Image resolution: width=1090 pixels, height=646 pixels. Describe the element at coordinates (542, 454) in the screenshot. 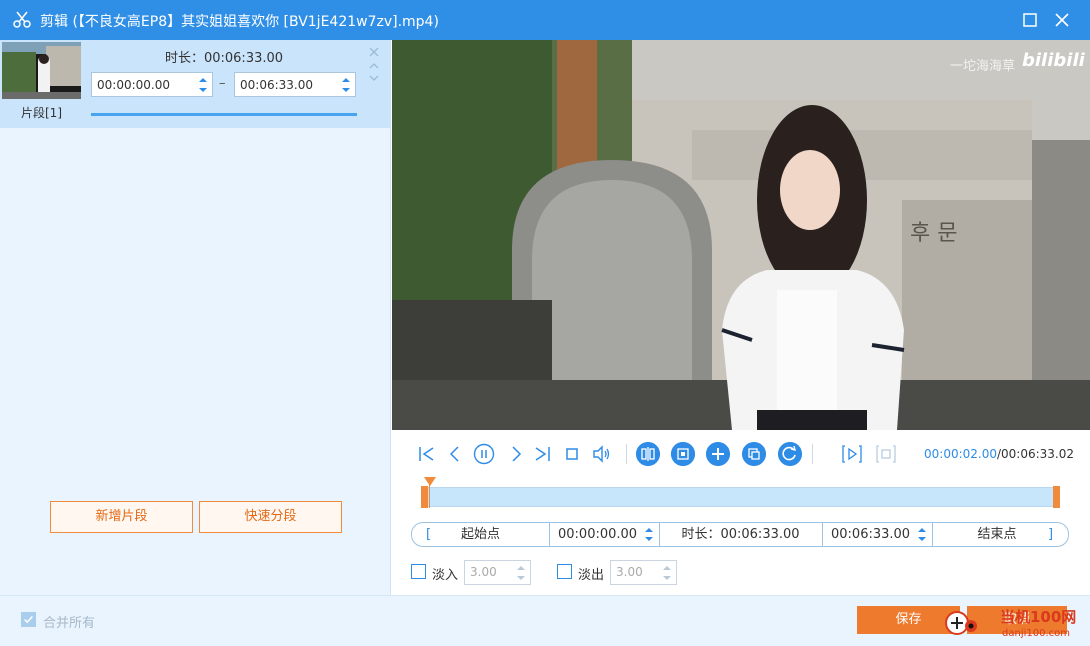

I see `go-to-end-icon` at that location.